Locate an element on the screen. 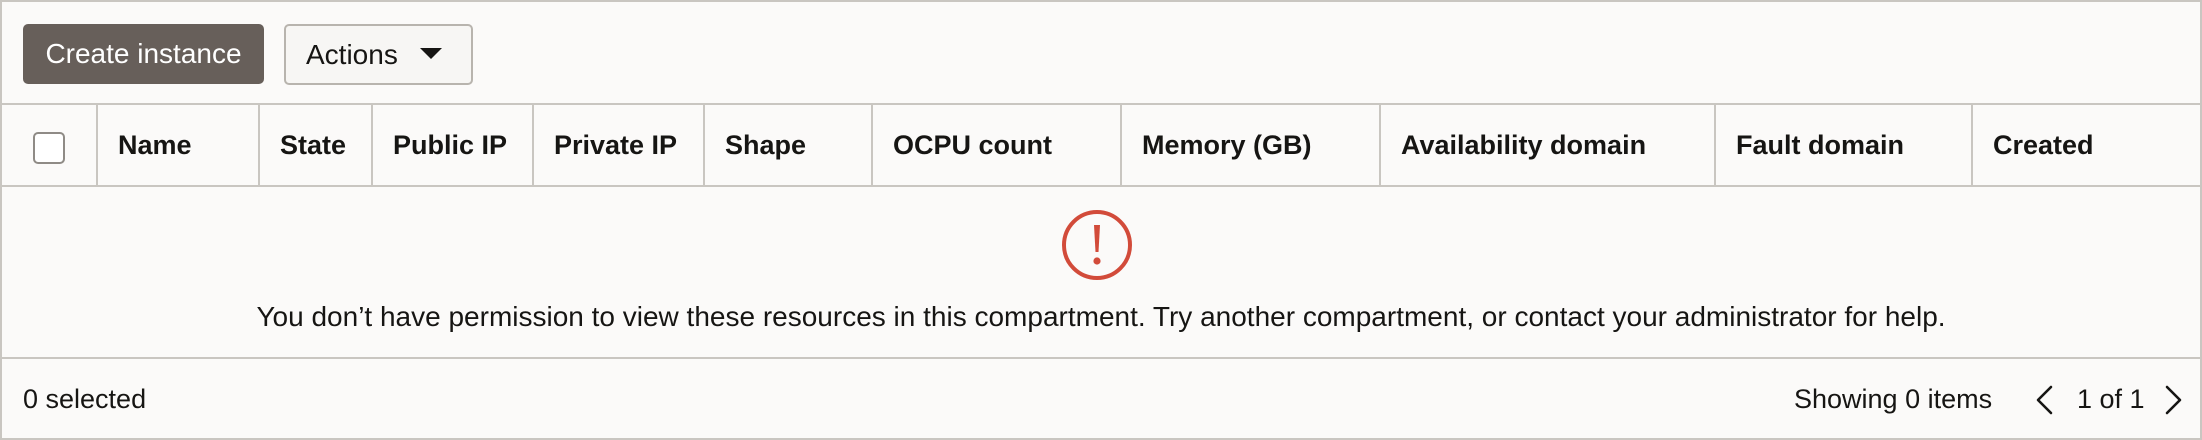  column-header-shape: Shape is located at coordinates (787, 145).